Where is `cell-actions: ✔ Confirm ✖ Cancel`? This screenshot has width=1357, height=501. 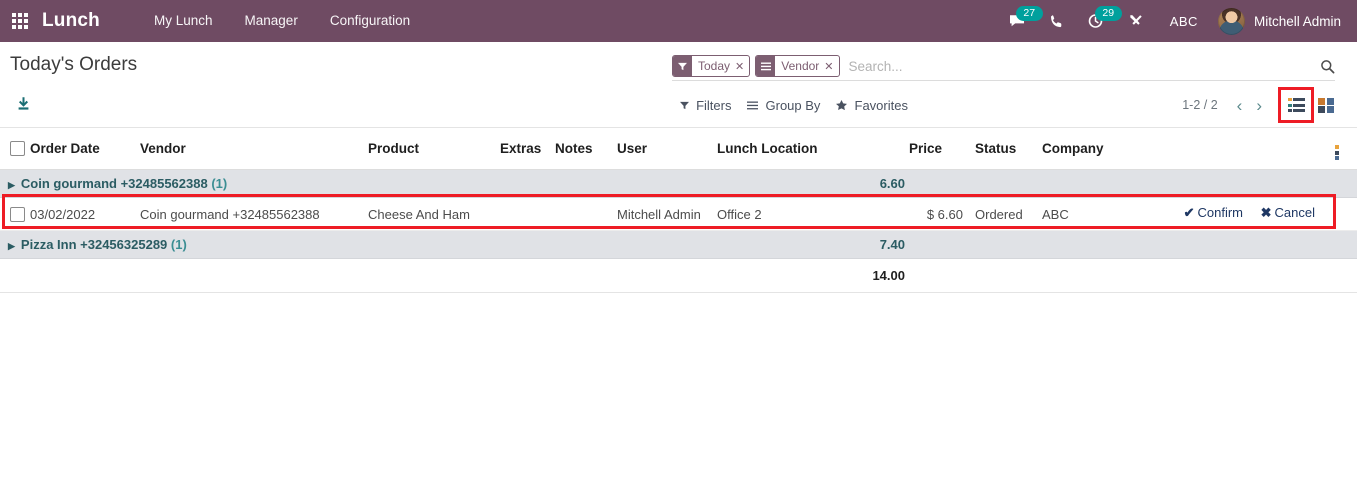
cell-actions: ✔ Confirm ✖ Cancel is located at coordinates (1270, 214).